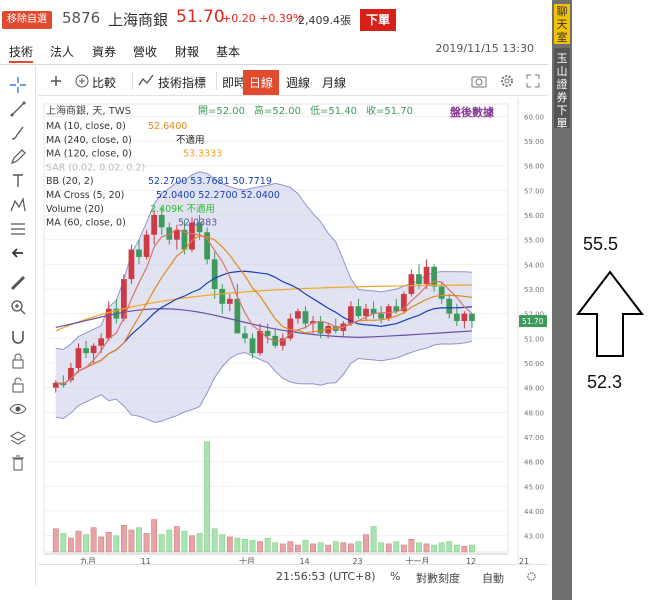 This screenshot has height=600, width=650. Describe the element at coordinates (182, 82) in the screenshot. I see `indicators-button: 技術指標` at that location.